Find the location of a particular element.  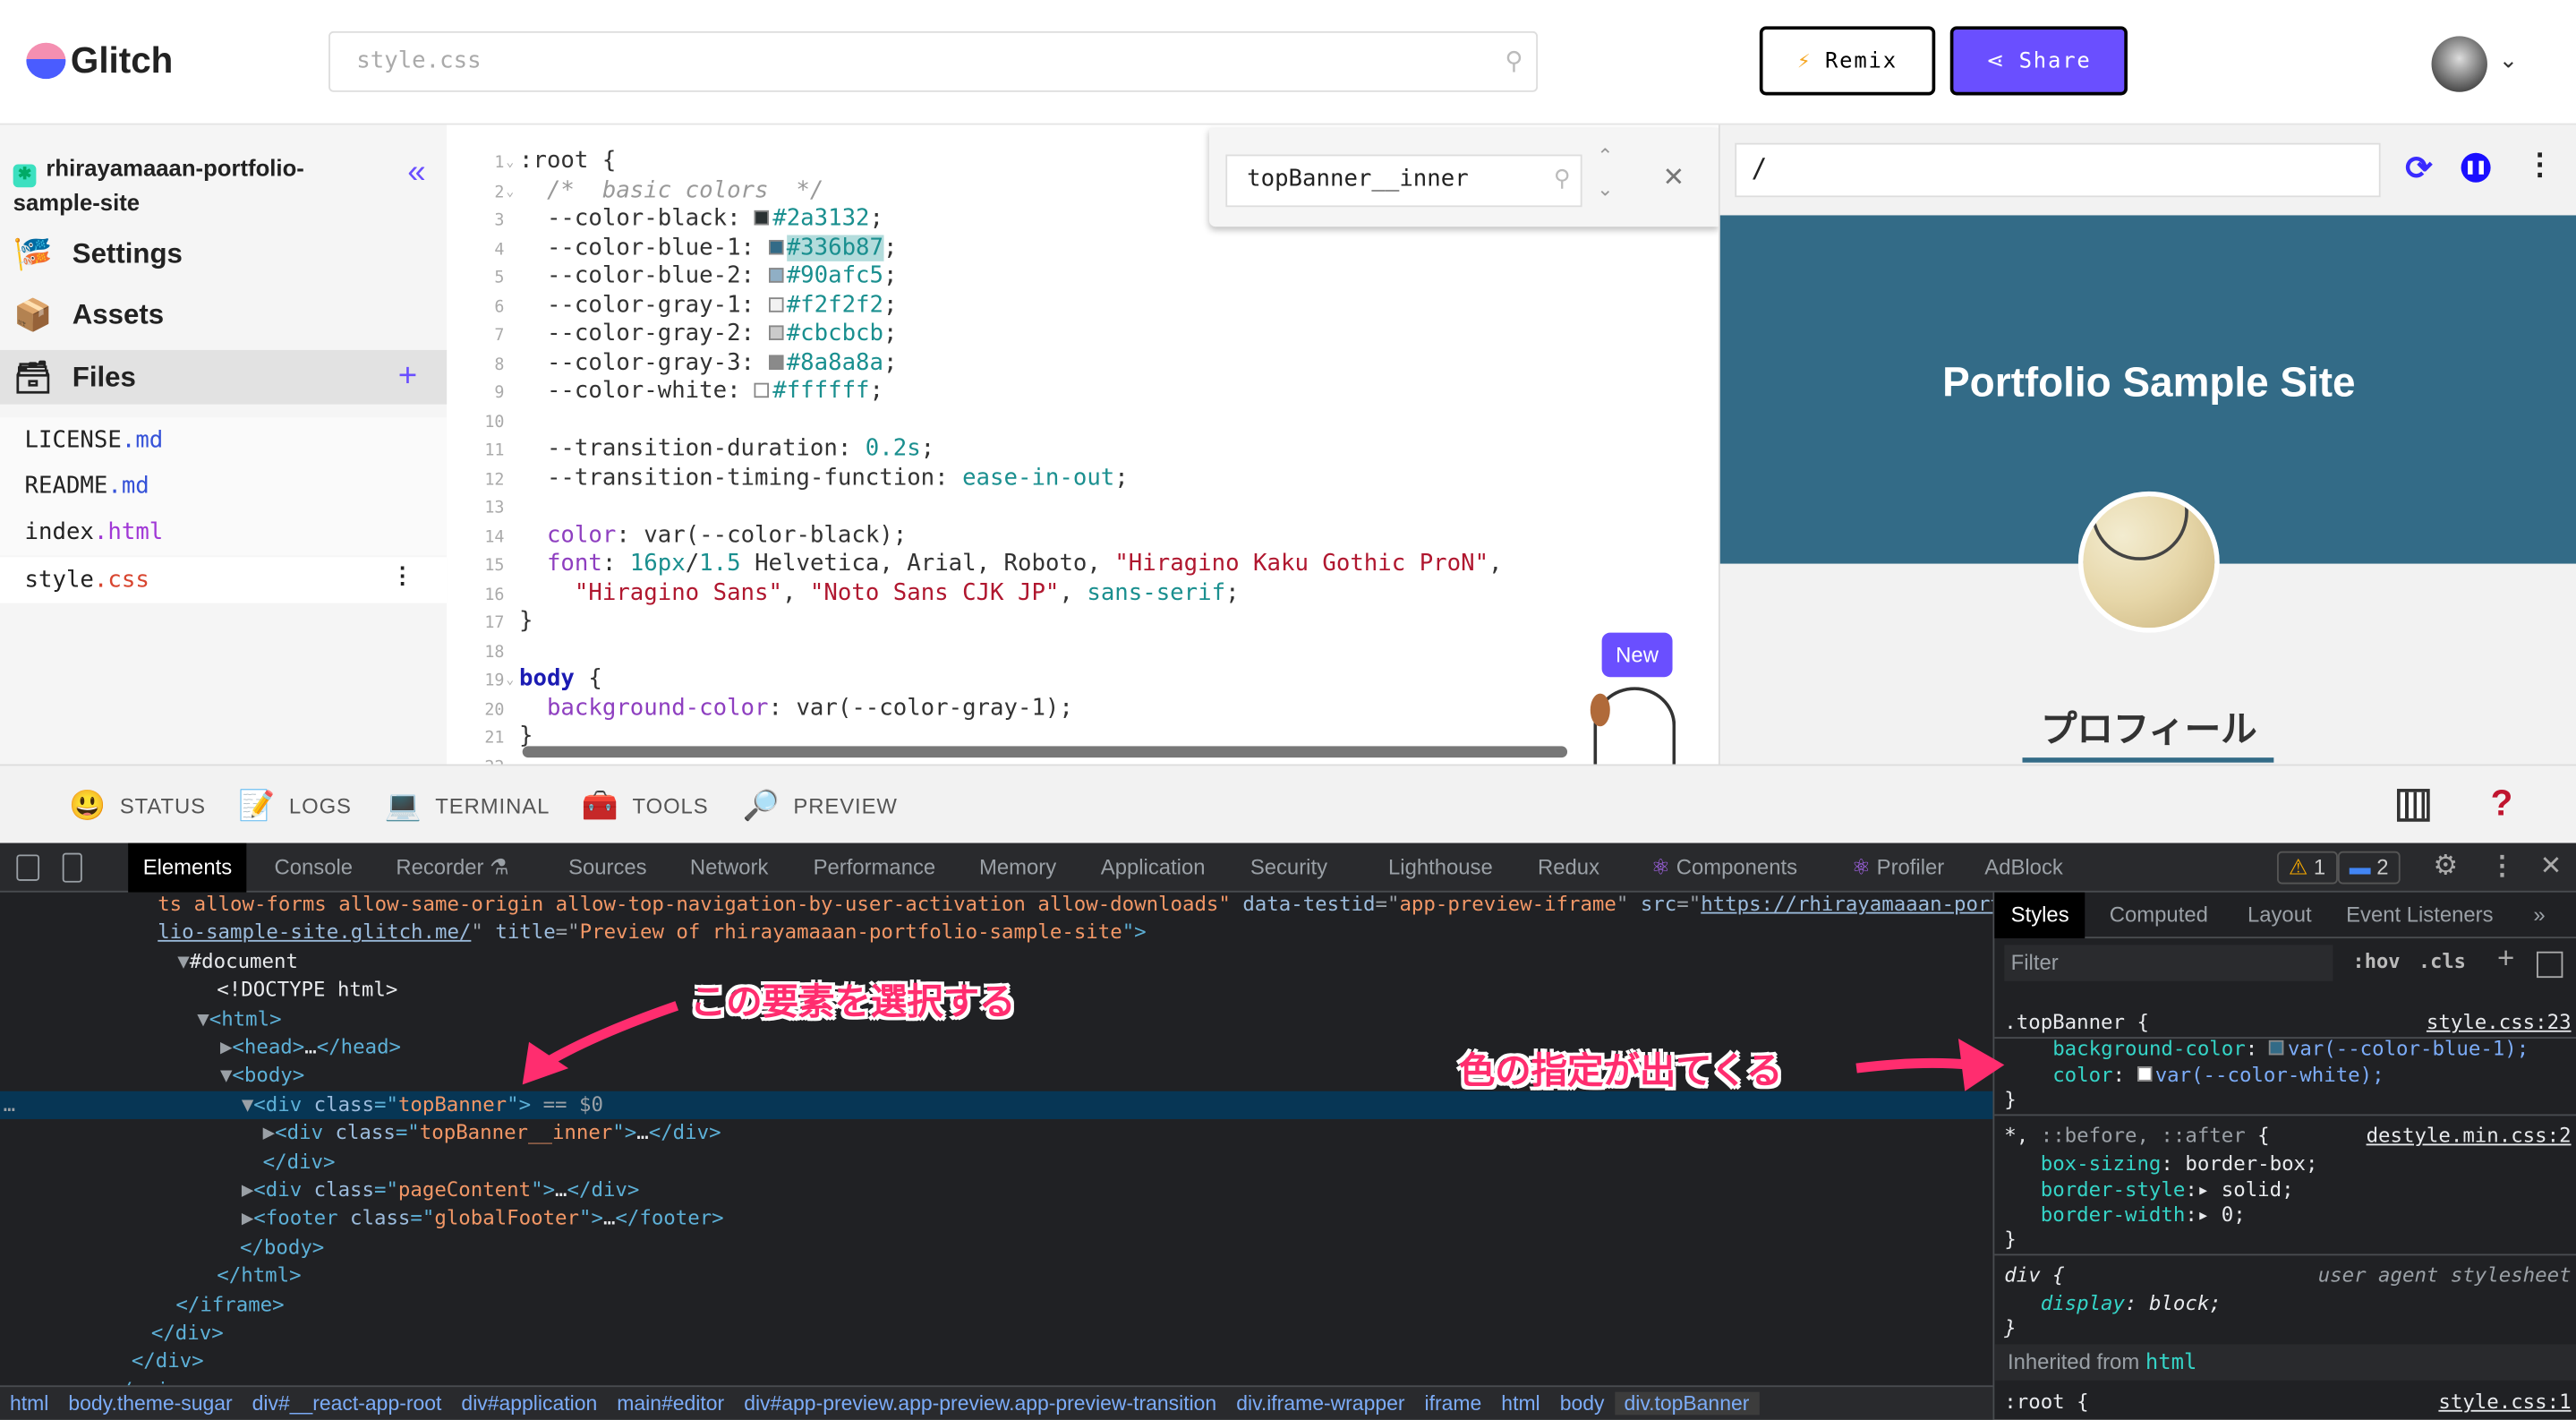

arrow-head-element is located at coordinates (545, 1063).